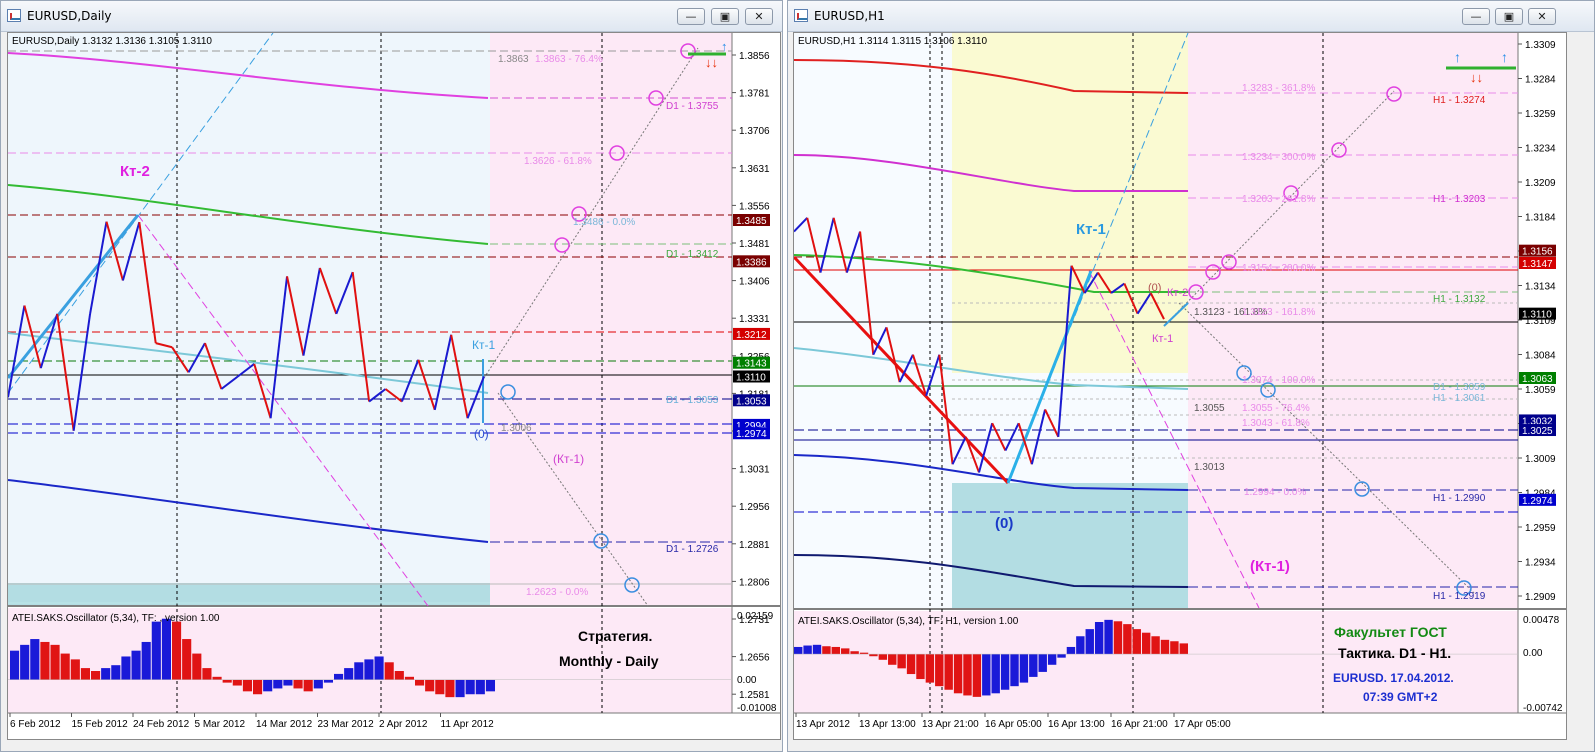  What do you see at coordinates (887, 724) in the screenshot?
I see `time-axis-label: 13 Apr 13:00` at bounding box center [887, 724].